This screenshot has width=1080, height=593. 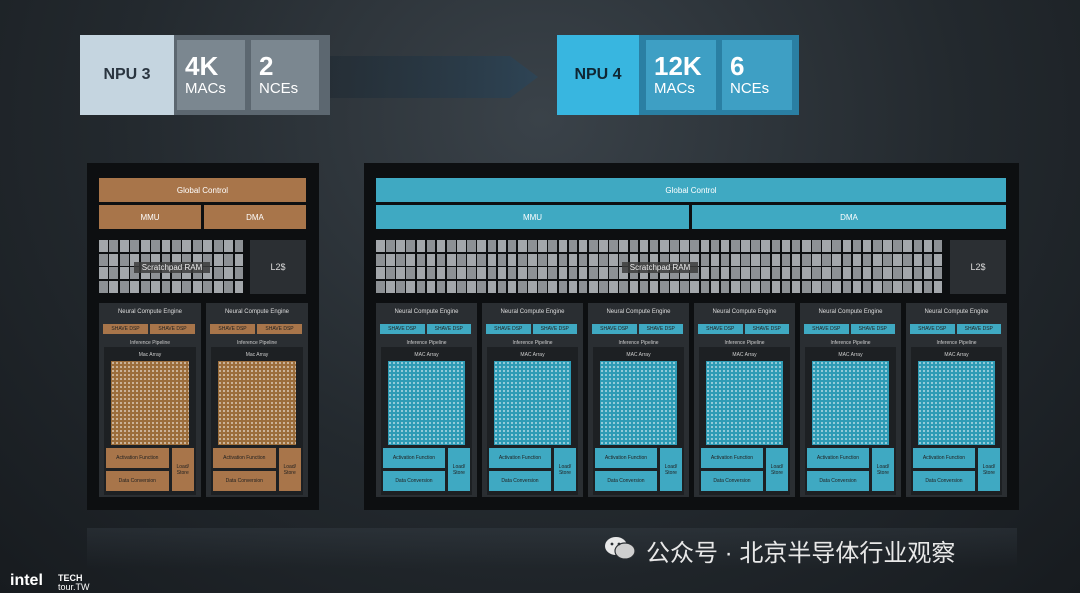 I want to click on npu4-global-control-label: Global Control, so click(x=691, y=190).